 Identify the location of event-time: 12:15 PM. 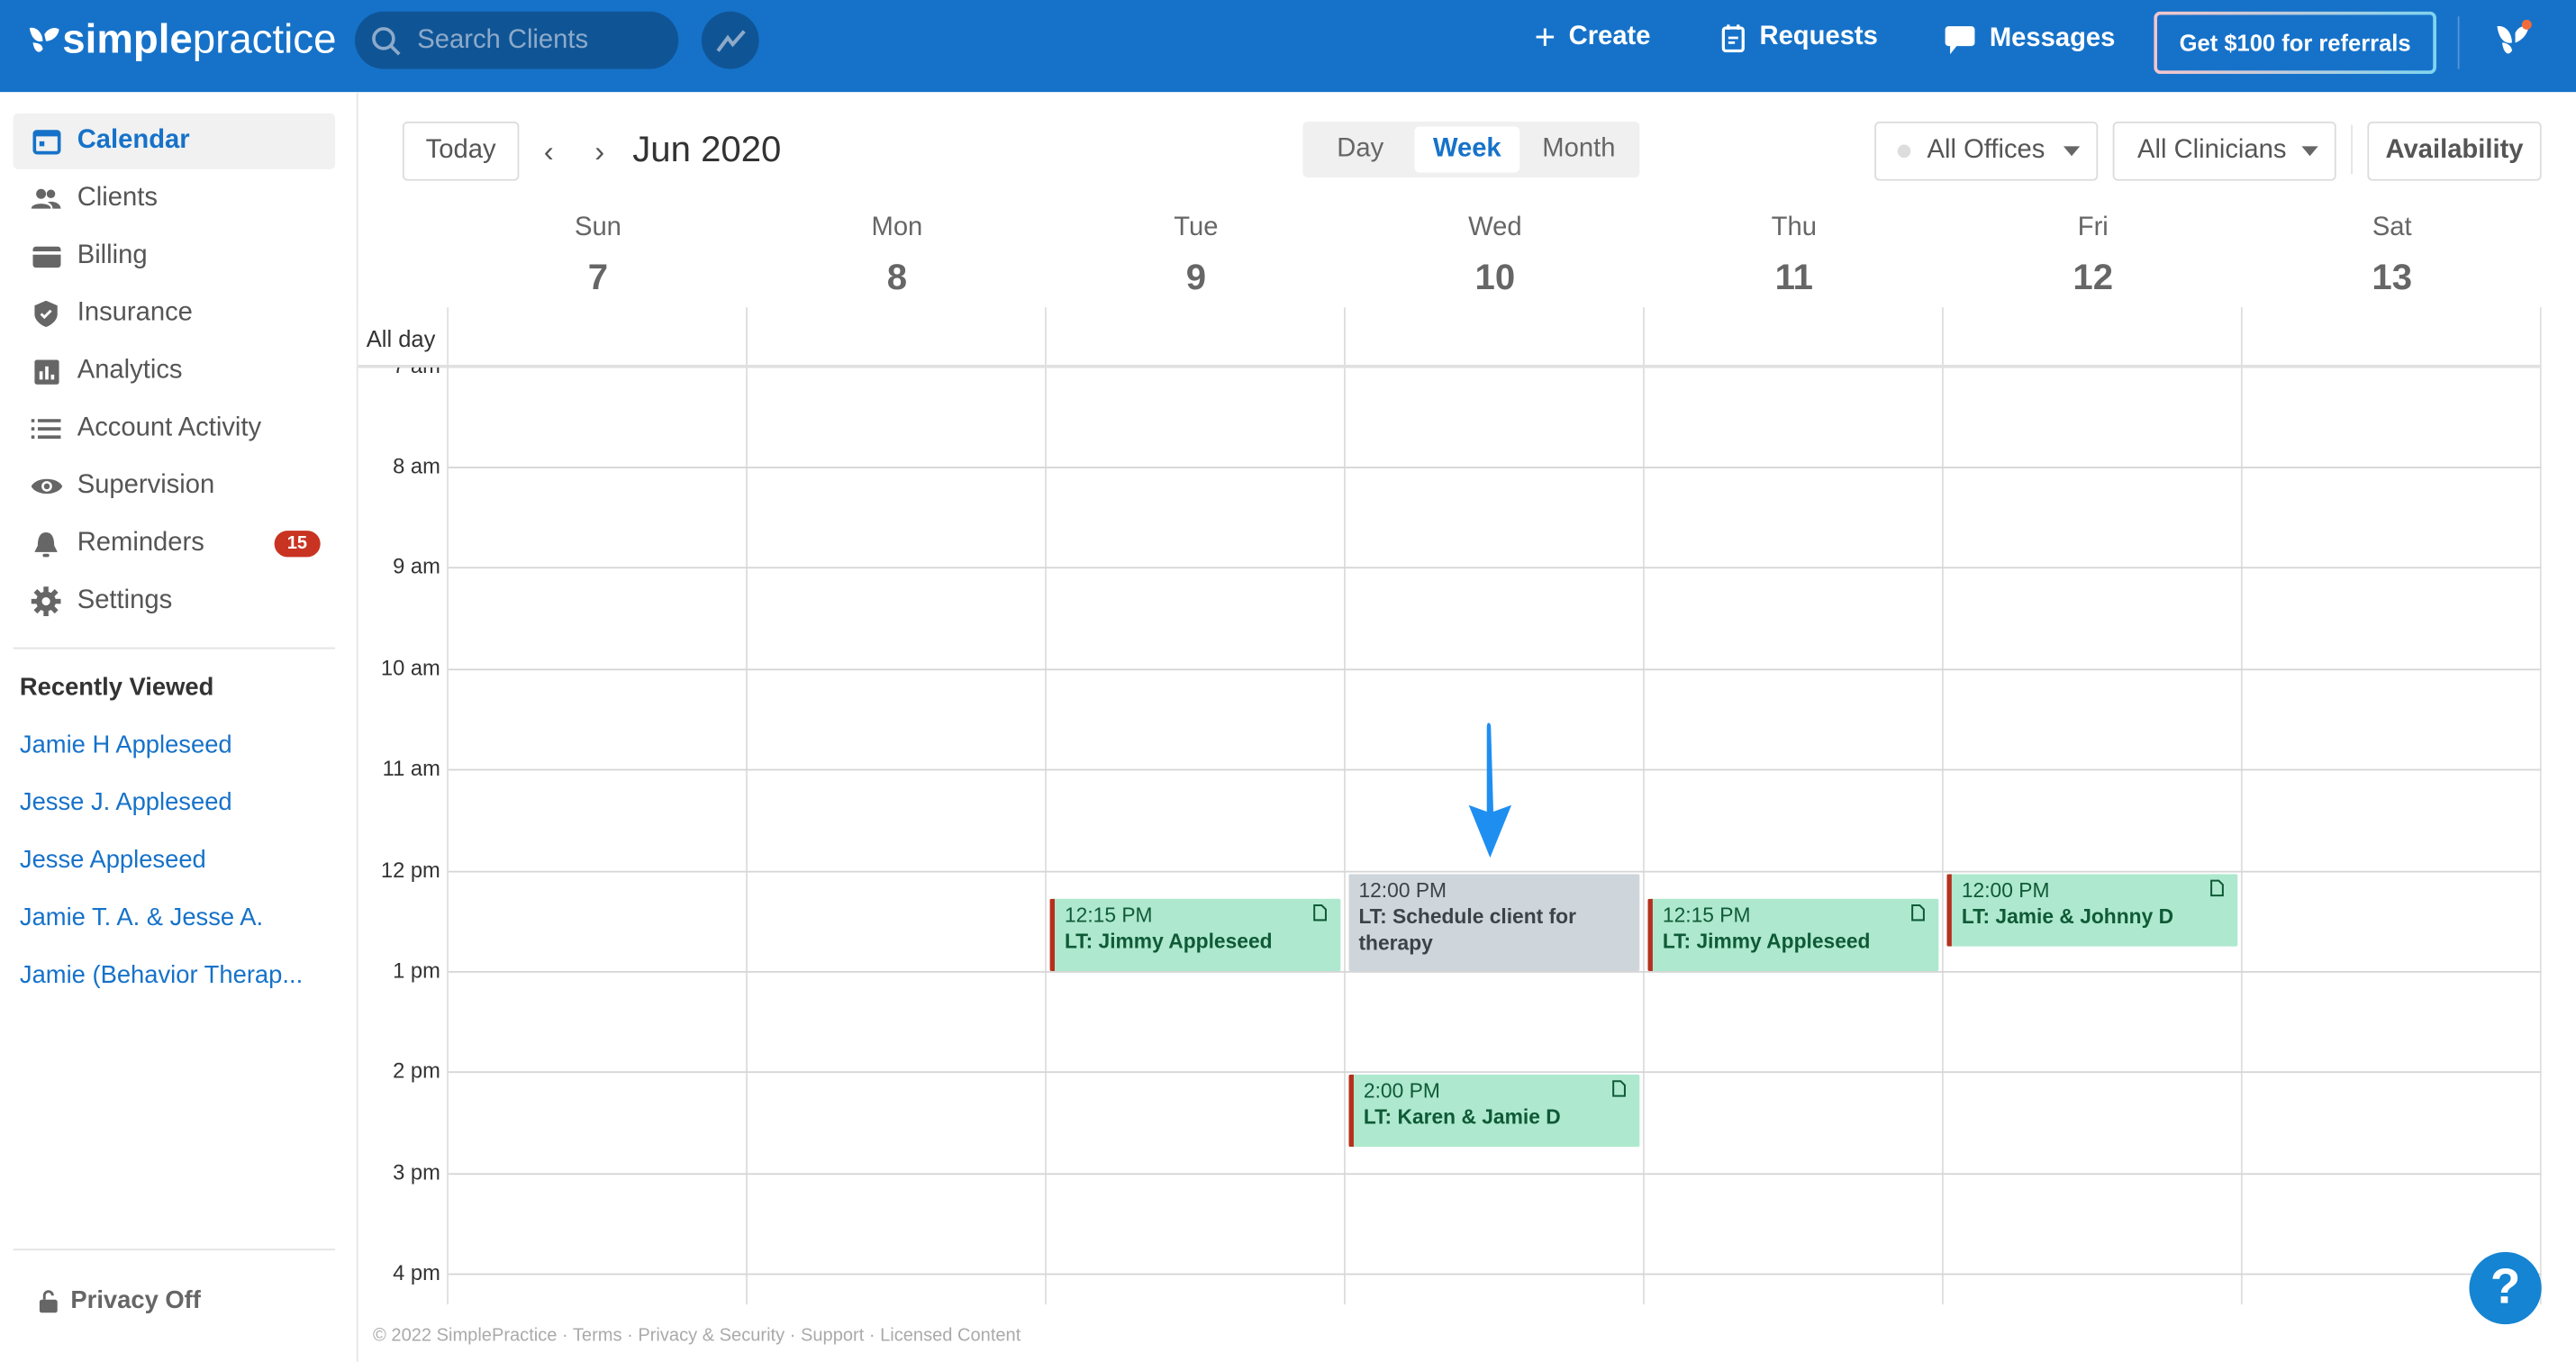
(1706, 915).